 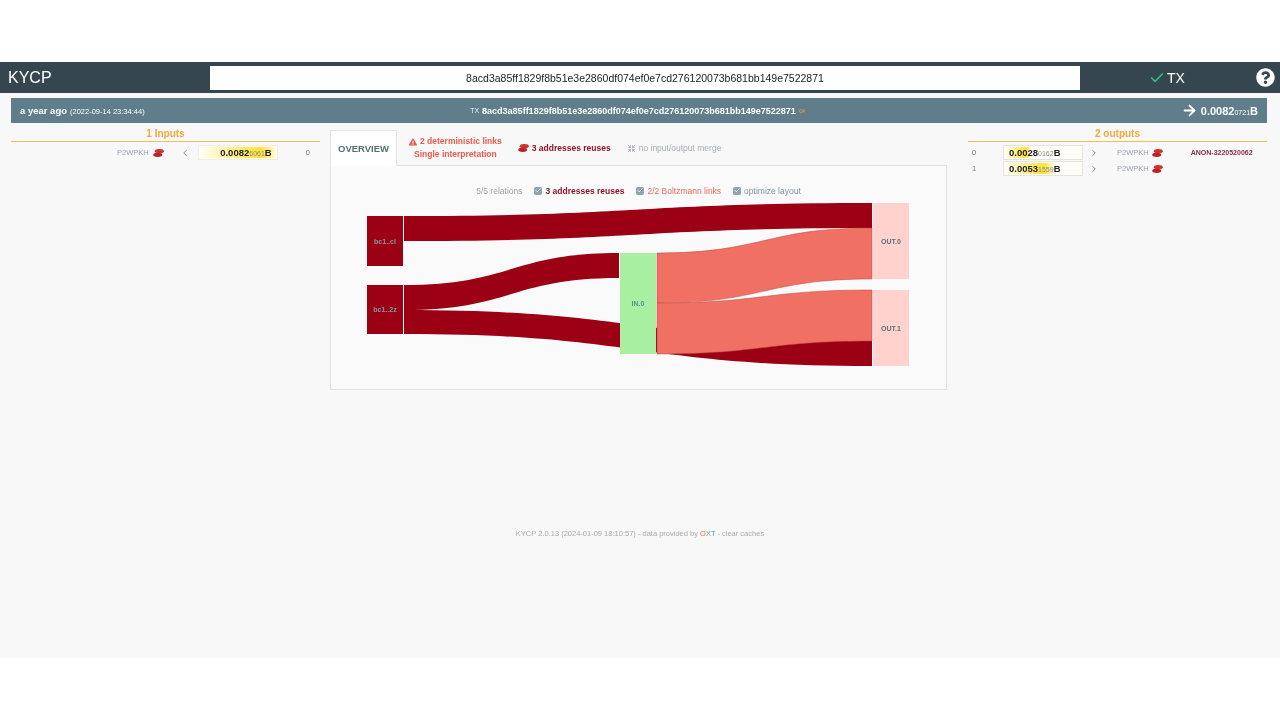 What do you see at coordinates (803, 110) in the screenshot?
I see `indicator-icon` at bounding box center [803, 110].